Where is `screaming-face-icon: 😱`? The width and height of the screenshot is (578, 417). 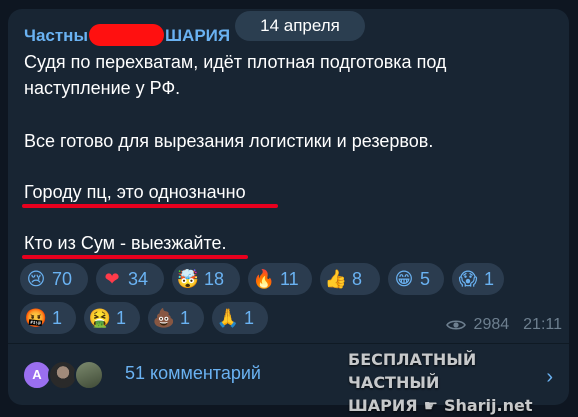
screaming-face-icon: 😱 is located at coordinates (468, 279).